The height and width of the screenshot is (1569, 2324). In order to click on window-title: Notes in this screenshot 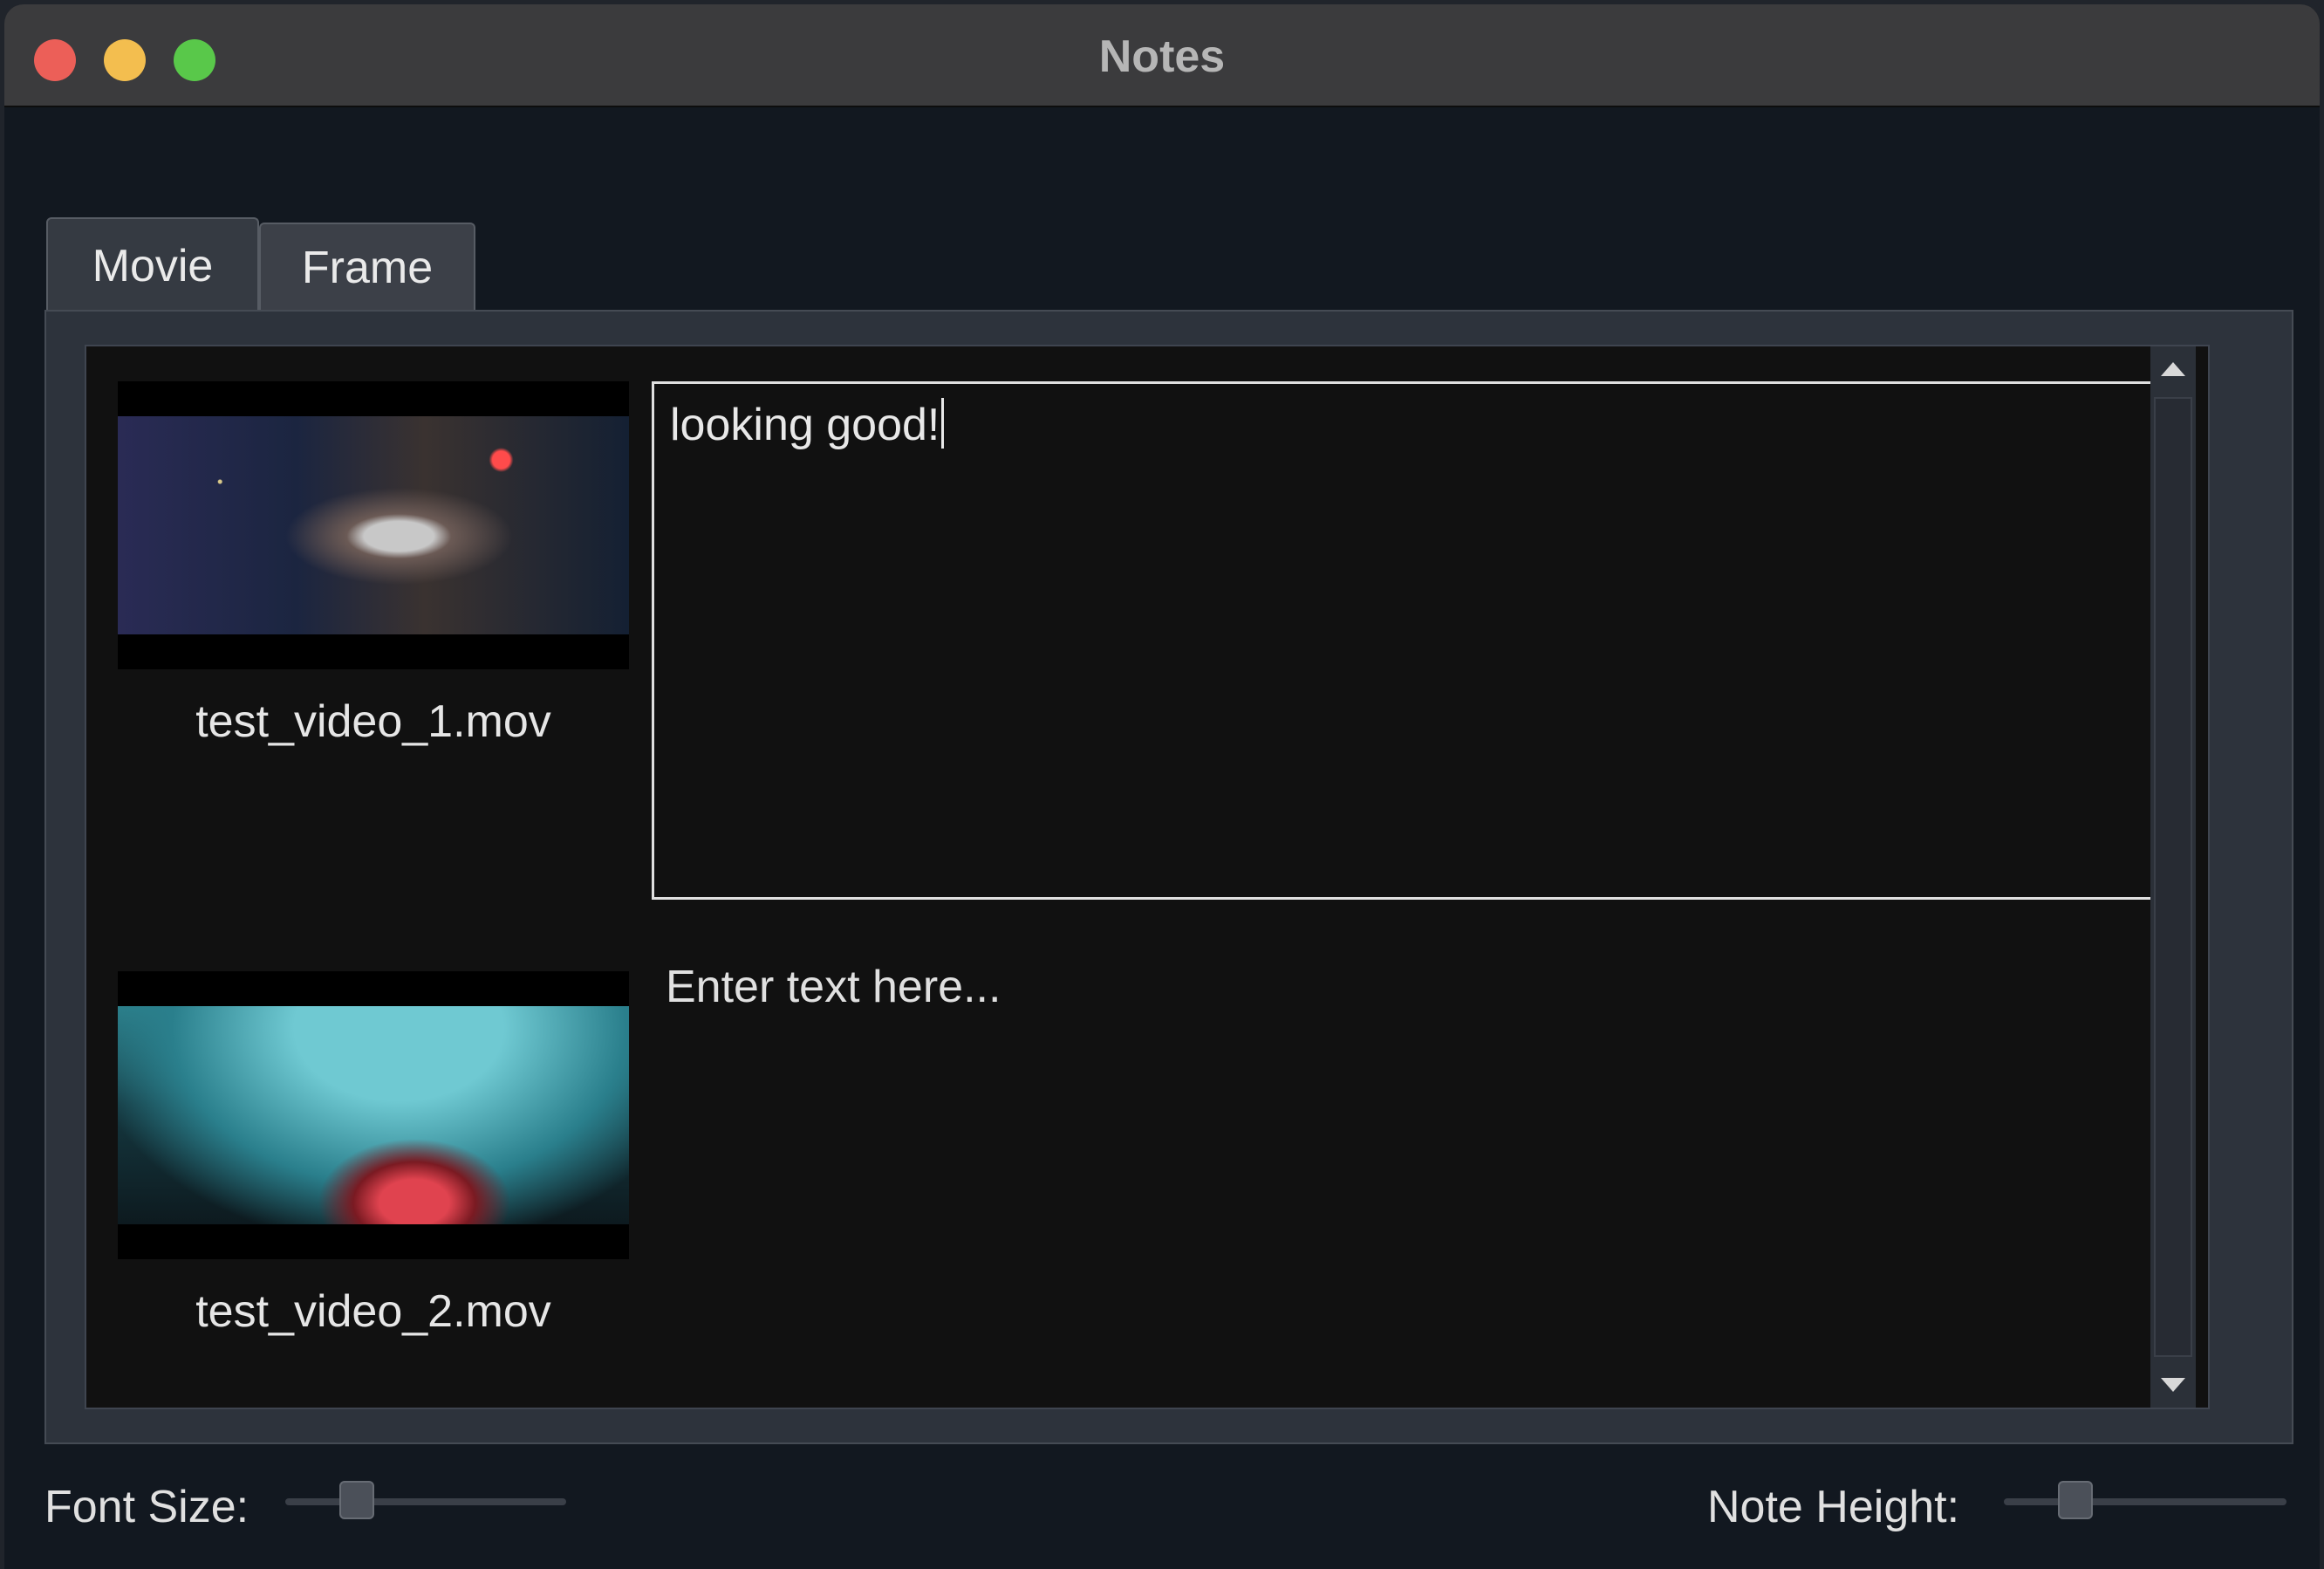, I will do `click(1162, 57)`.